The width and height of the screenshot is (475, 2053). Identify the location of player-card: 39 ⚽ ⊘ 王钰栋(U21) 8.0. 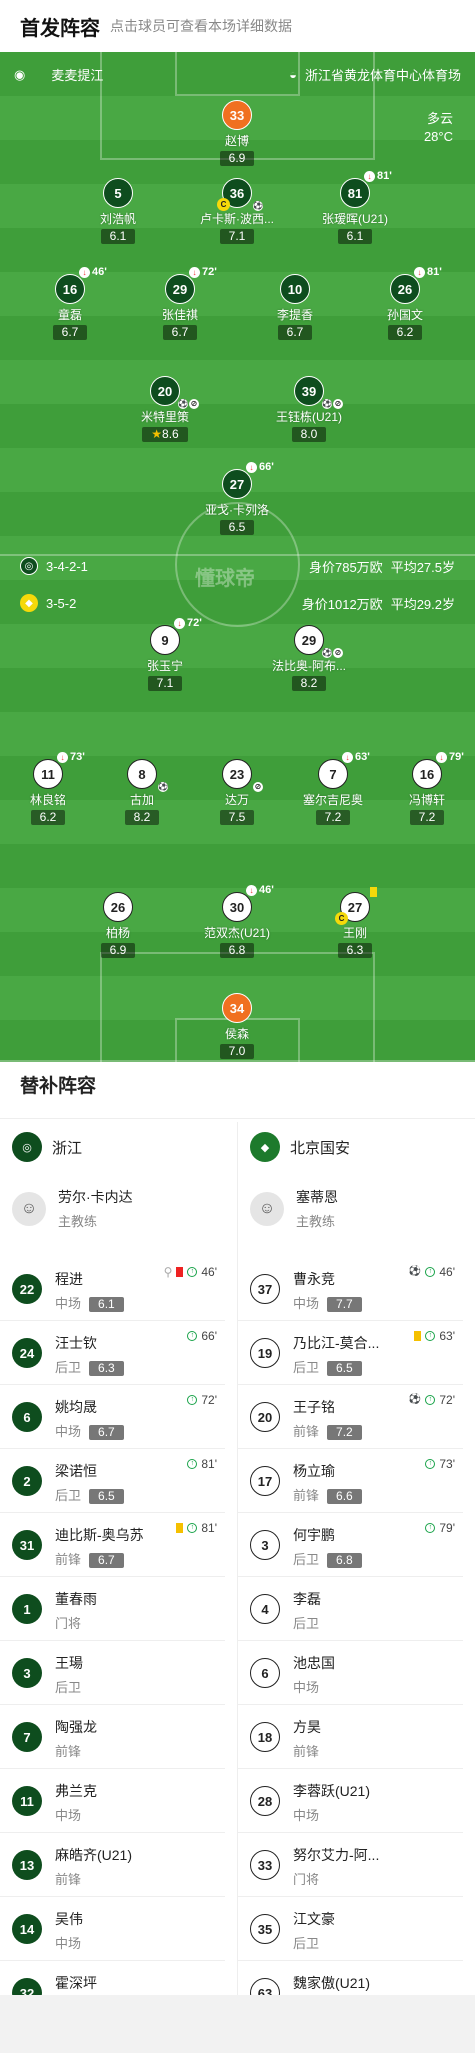
(309, 409).